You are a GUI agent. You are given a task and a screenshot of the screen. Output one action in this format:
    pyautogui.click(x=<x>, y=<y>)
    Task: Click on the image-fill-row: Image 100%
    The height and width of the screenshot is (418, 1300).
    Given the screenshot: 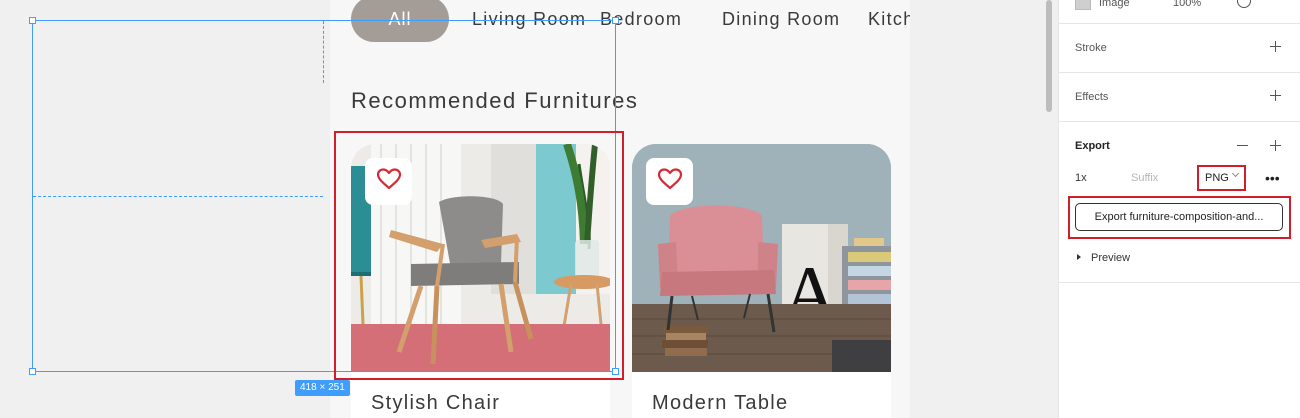 What is the action you would take?
    pyautogui.click(x=1179, y=6)
    